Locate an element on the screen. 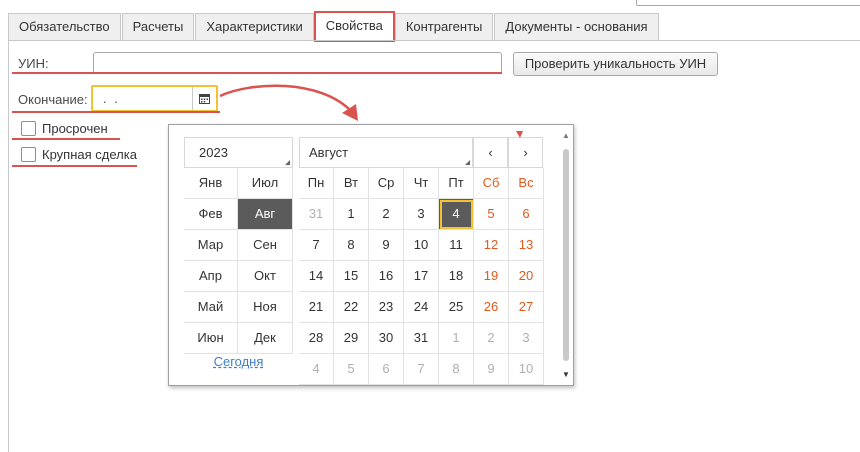  day-cell: 16 is located at coordinates (386, 276).